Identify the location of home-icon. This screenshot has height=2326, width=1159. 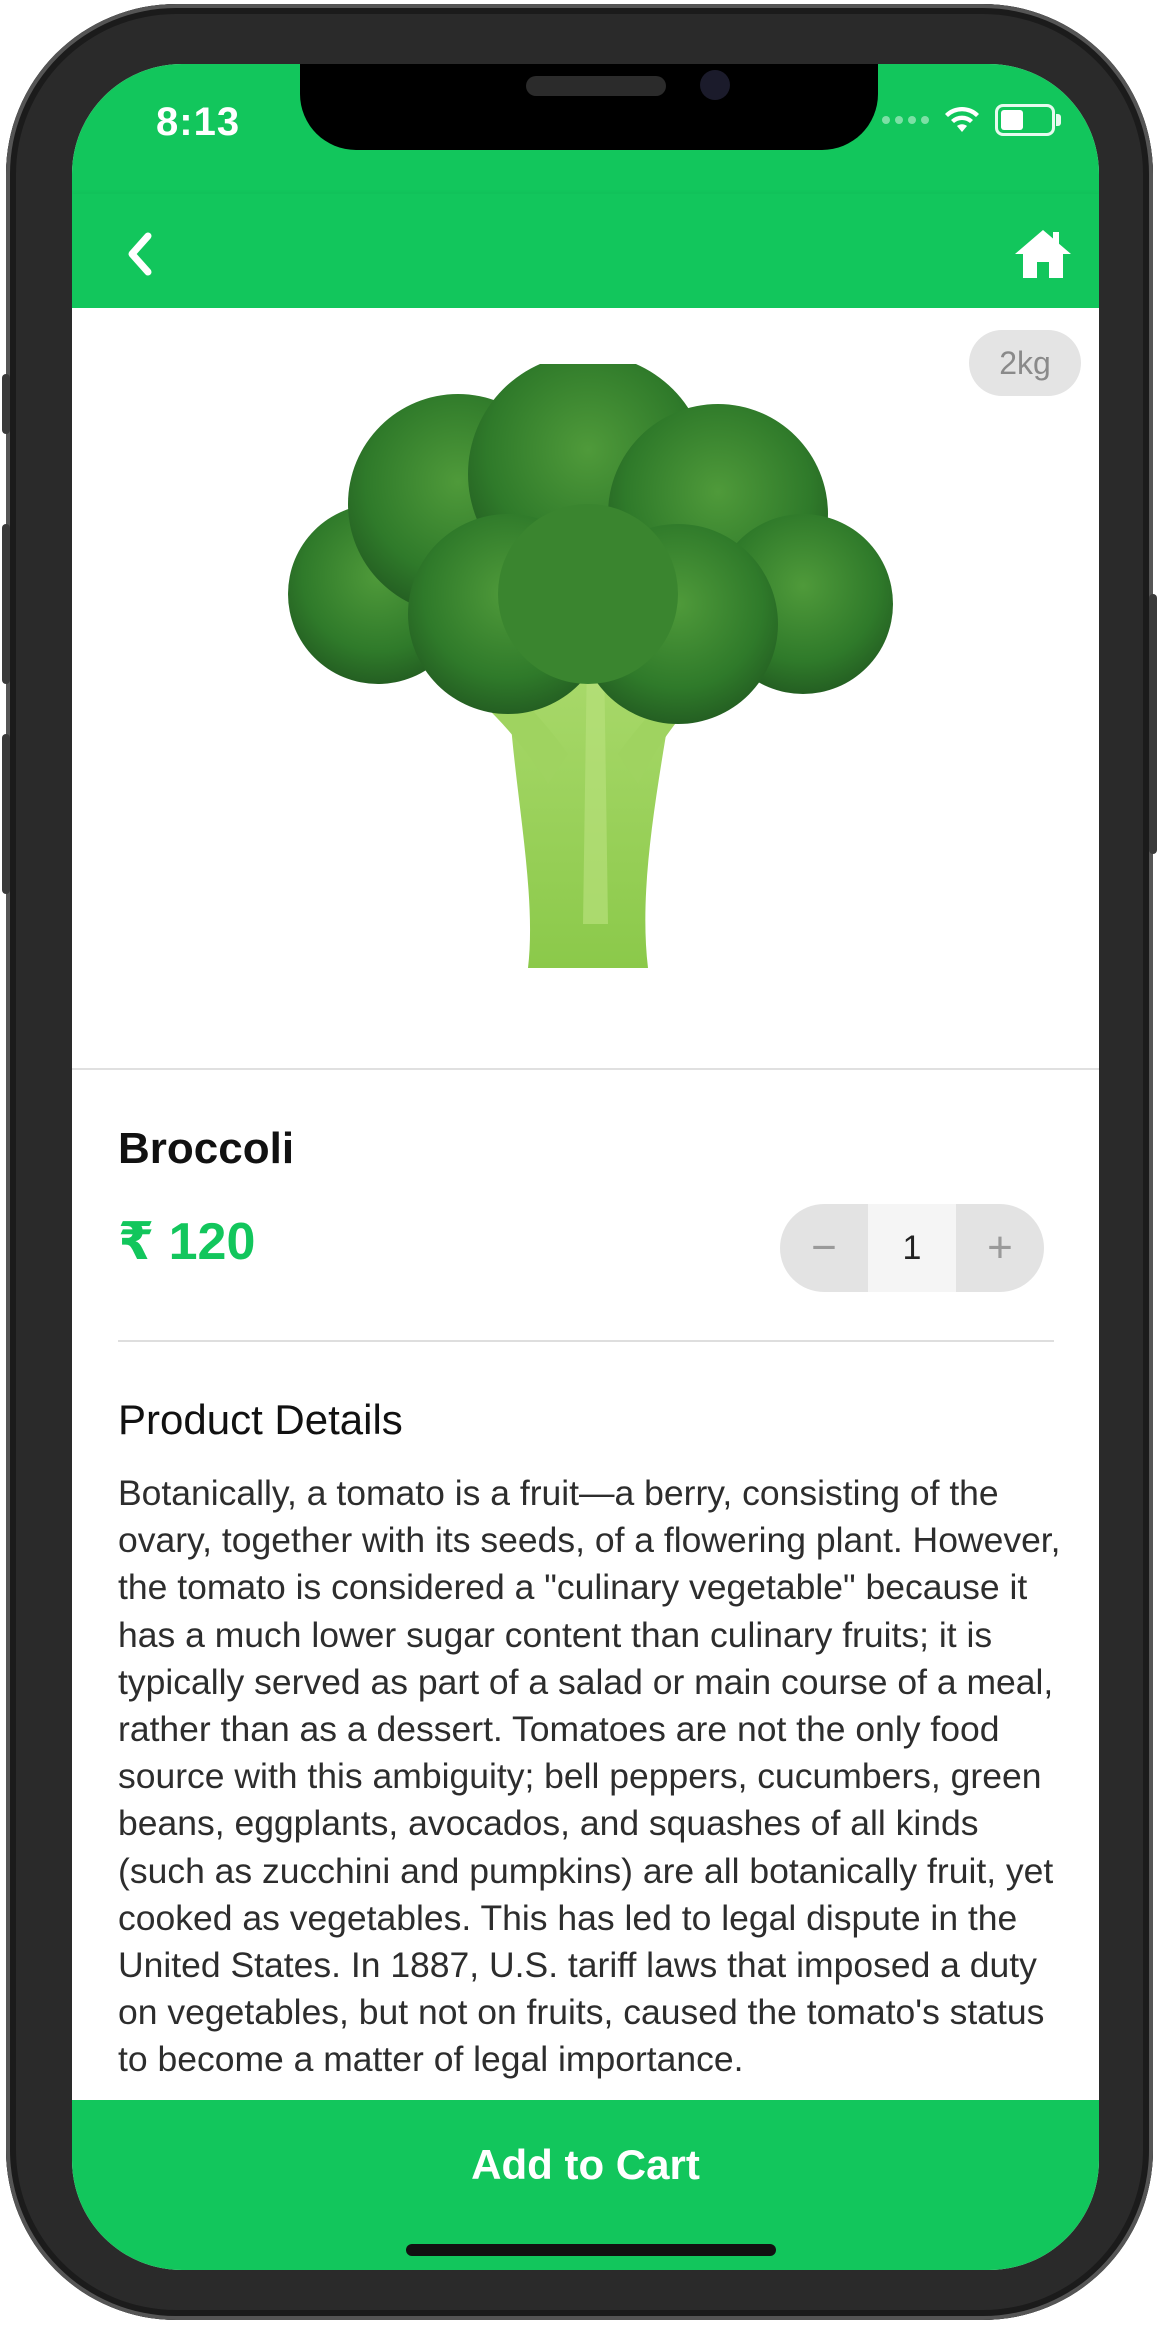
(1043, 254).